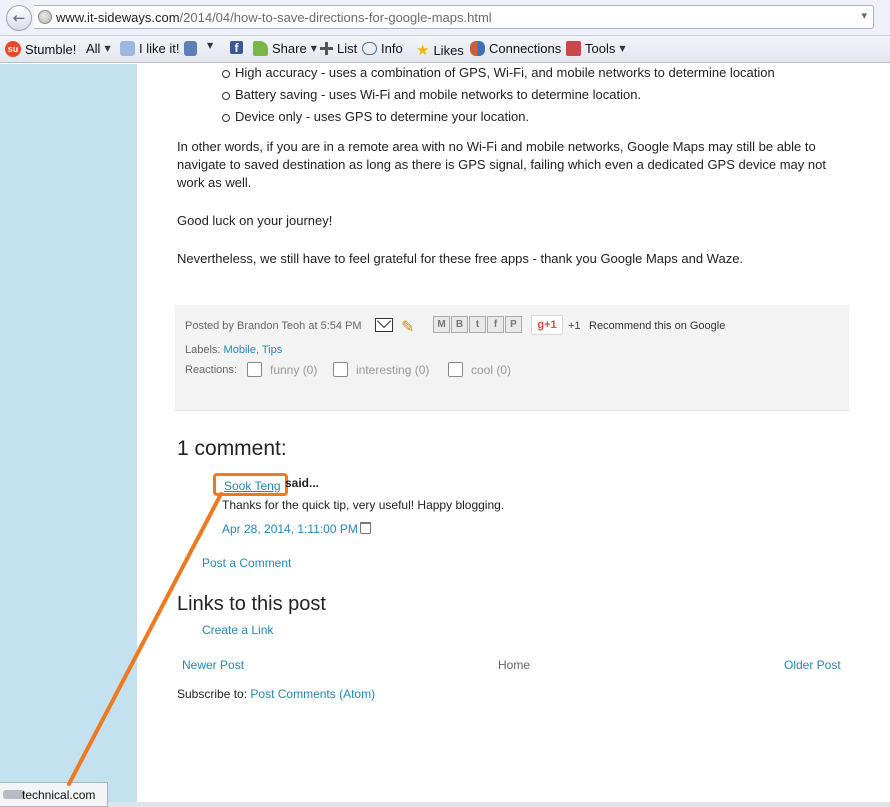 The height and width of the screenshot is (807, 890). What do you see at coordinates (600, 48) in the screenshot?
I see `tools-label: Tools` at bounding box center [600, 48].